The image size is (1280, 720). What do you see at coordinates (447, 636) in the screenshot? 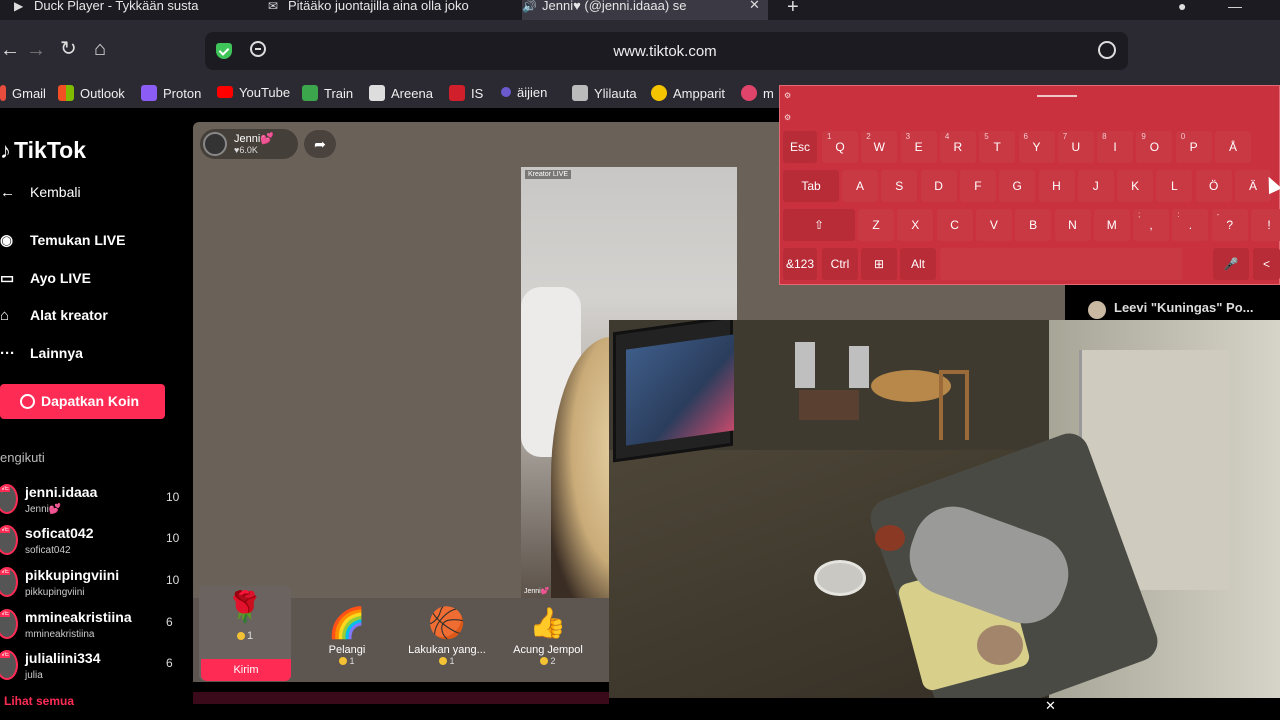
I see `gift-lakukan: 🏀 Lakukan yang... 1` at bounding box center [447, 636].